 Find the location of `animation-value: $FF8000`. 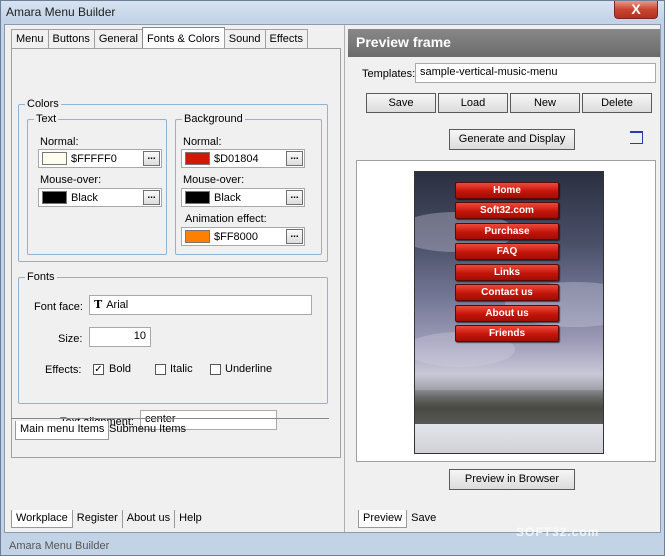

animation-value: $FF8000 is located at coordinates (236, 237).